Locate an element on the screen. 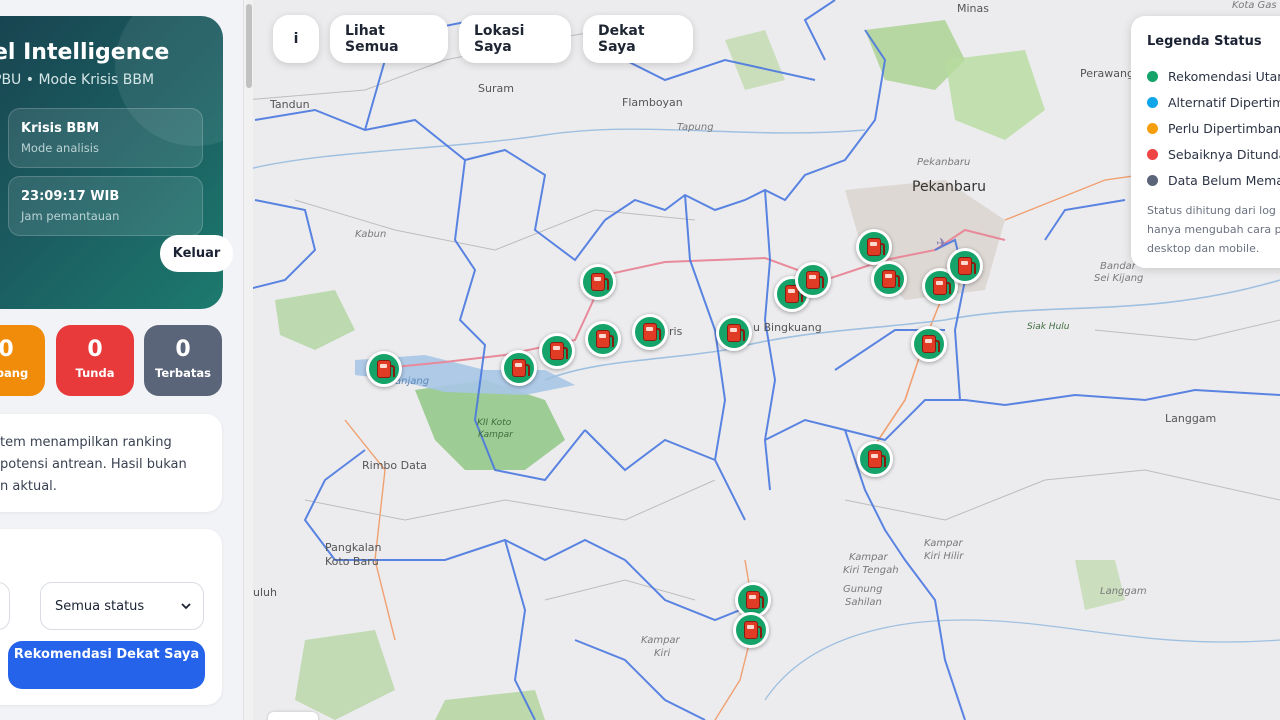  app-title: el Intelligence is located at coordinates (85, 52).